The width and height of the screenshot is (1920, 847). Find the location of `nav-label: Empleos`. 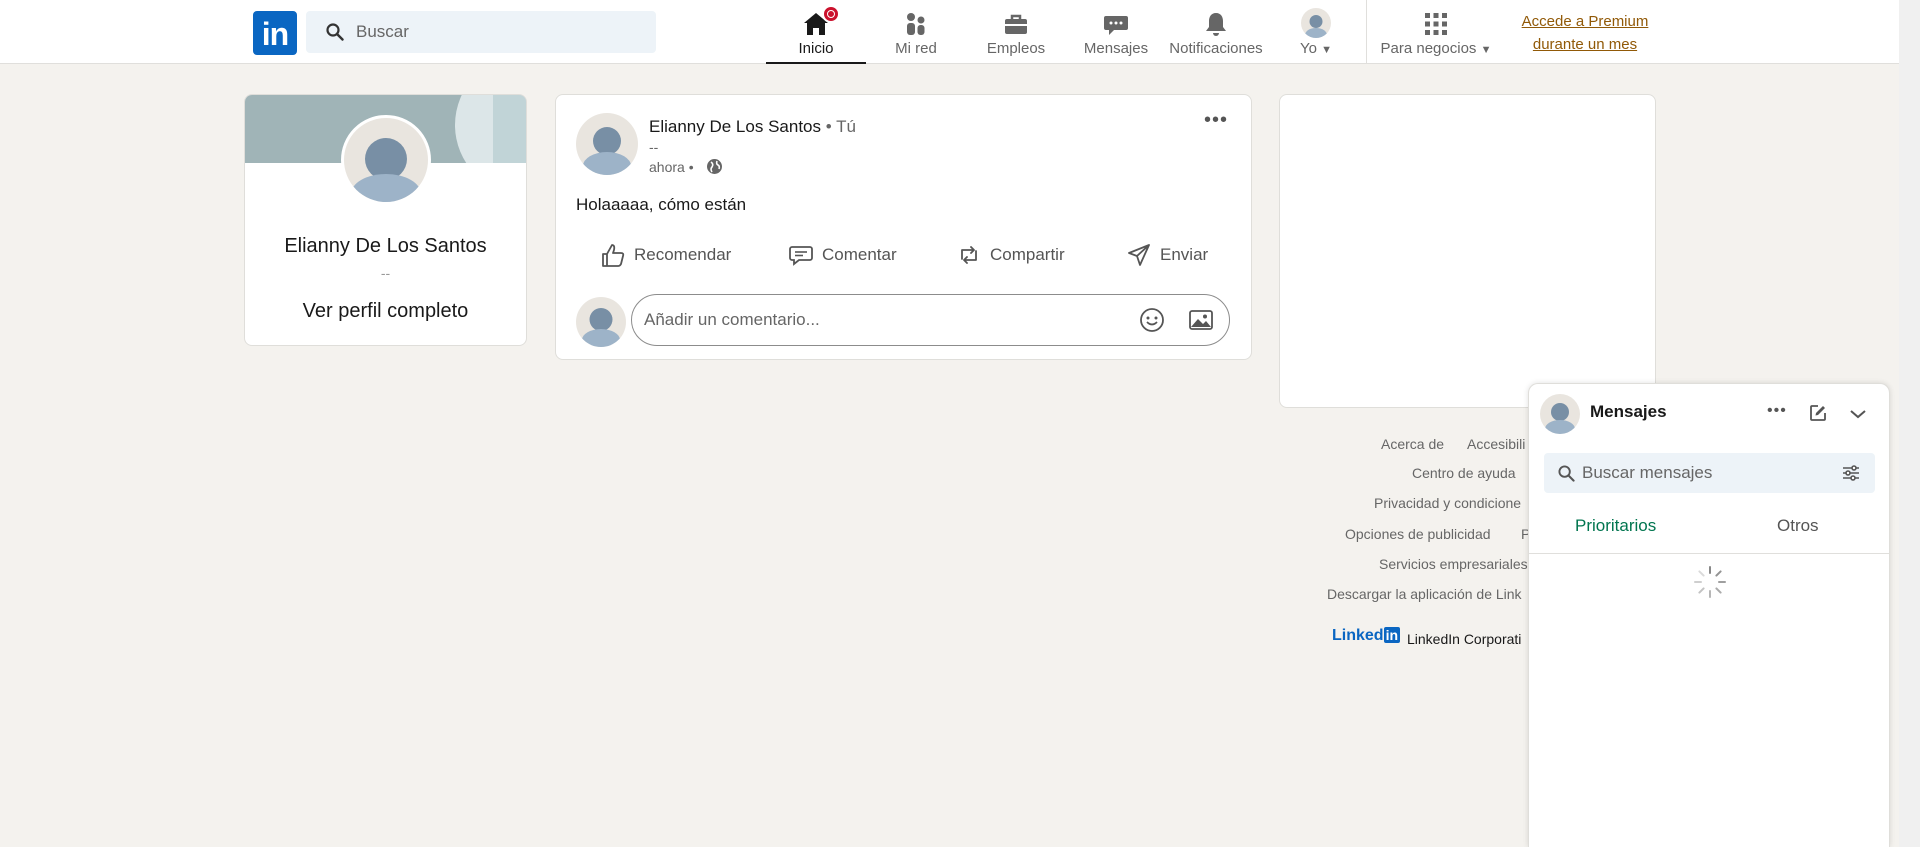

nav-label: Empleos is located at coordinates (1016, 48).